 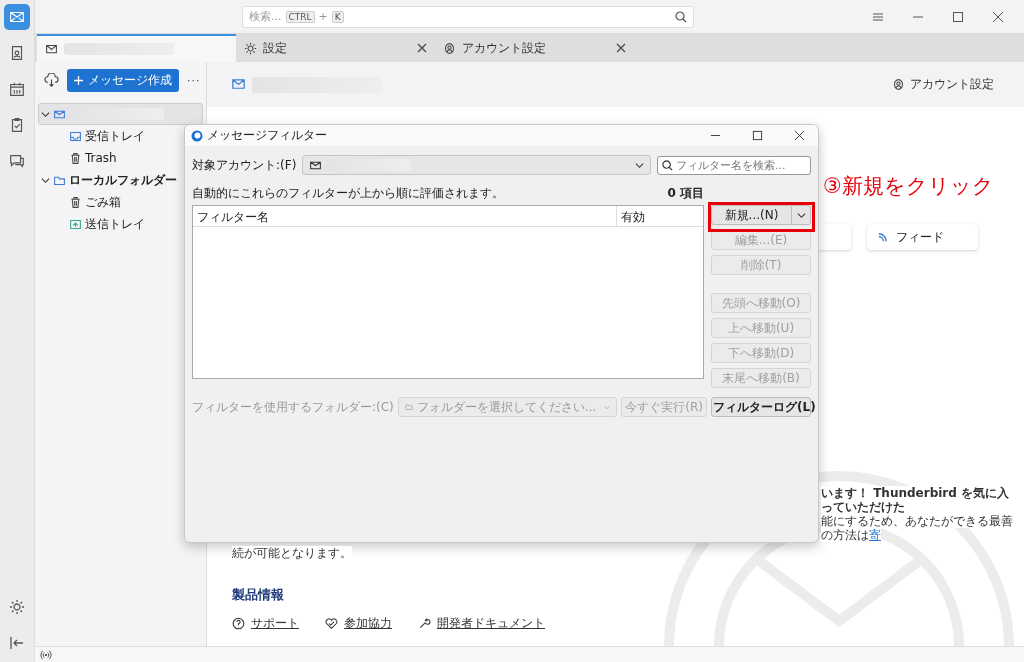 What do you see at coordinates (908, 186) in the screenshot?
I see `annotation-text: ③新規をクリック` at bounding box center [908, 186].